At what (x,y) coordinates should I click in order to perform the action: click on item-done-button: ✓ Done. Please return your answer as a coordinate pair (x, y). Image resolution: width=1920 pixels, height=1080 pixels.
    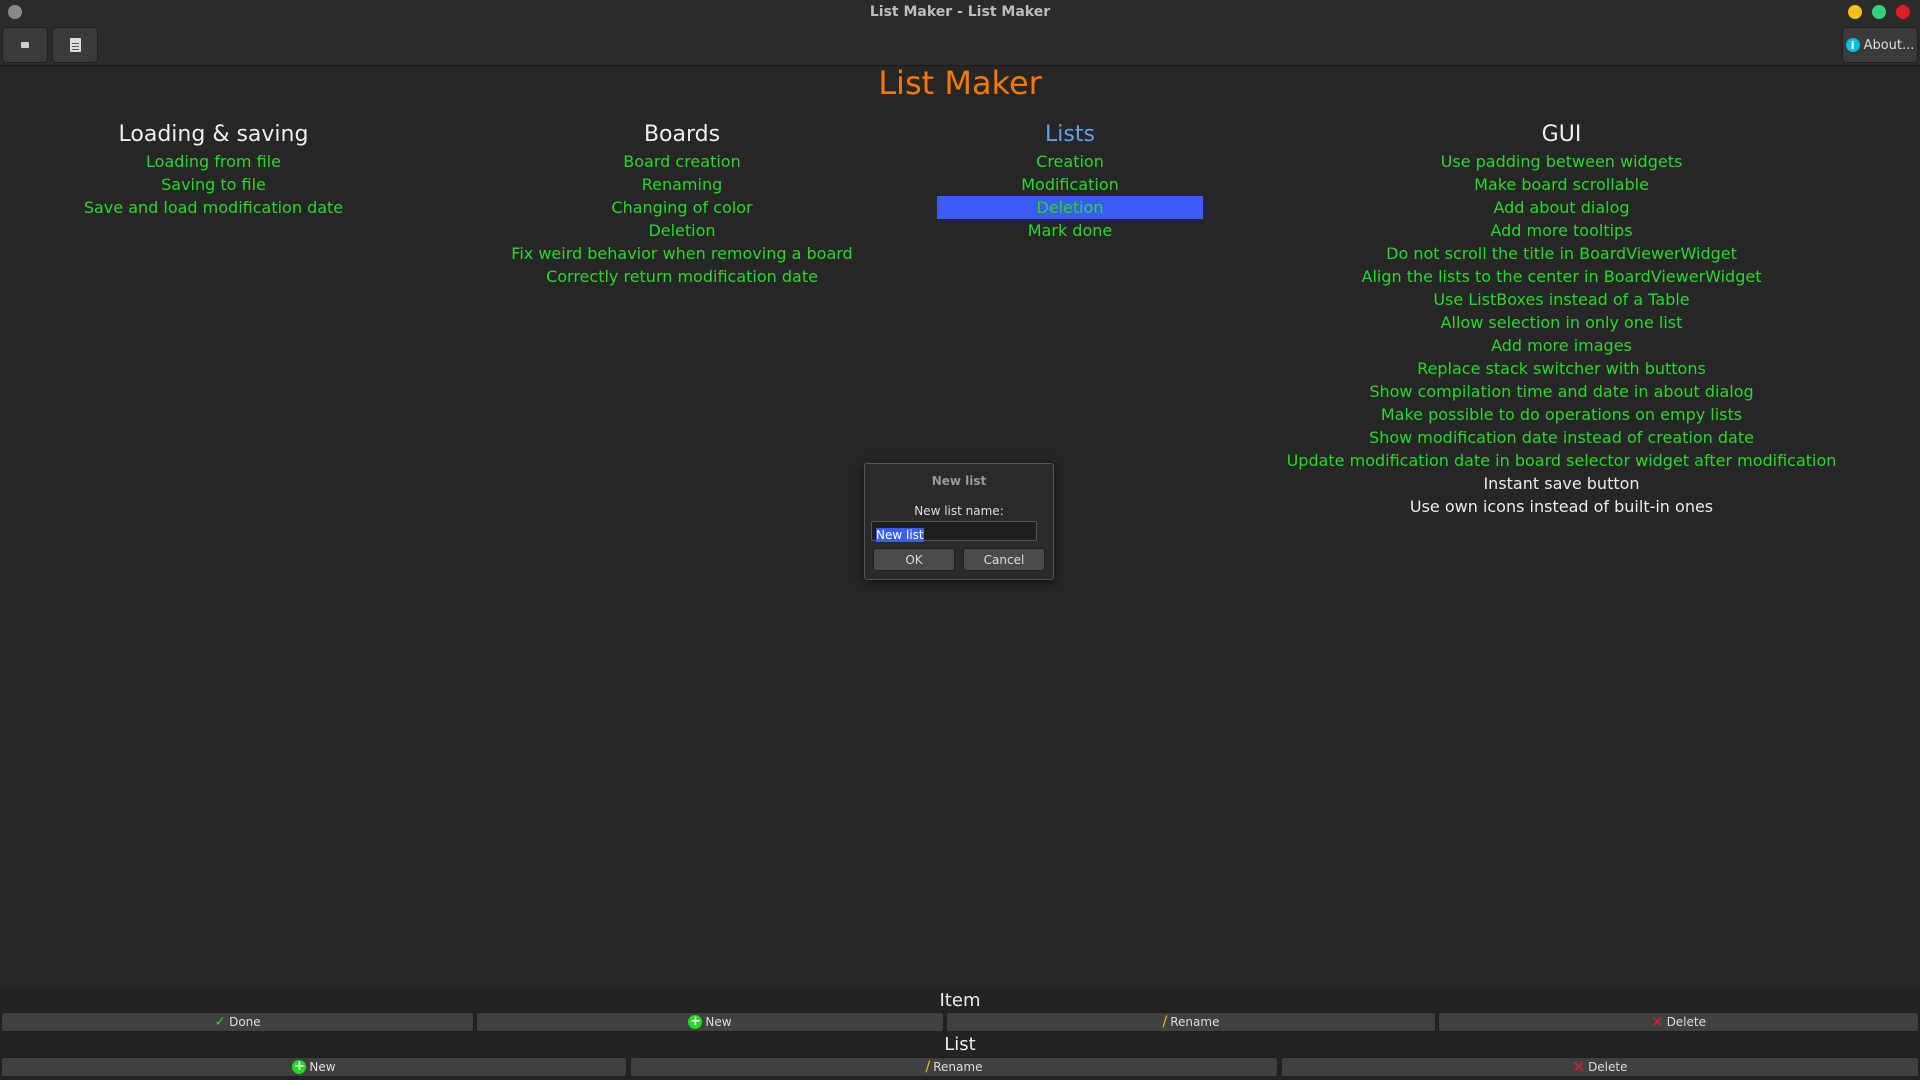
    Looking at the image, I should click on (237, 1022).